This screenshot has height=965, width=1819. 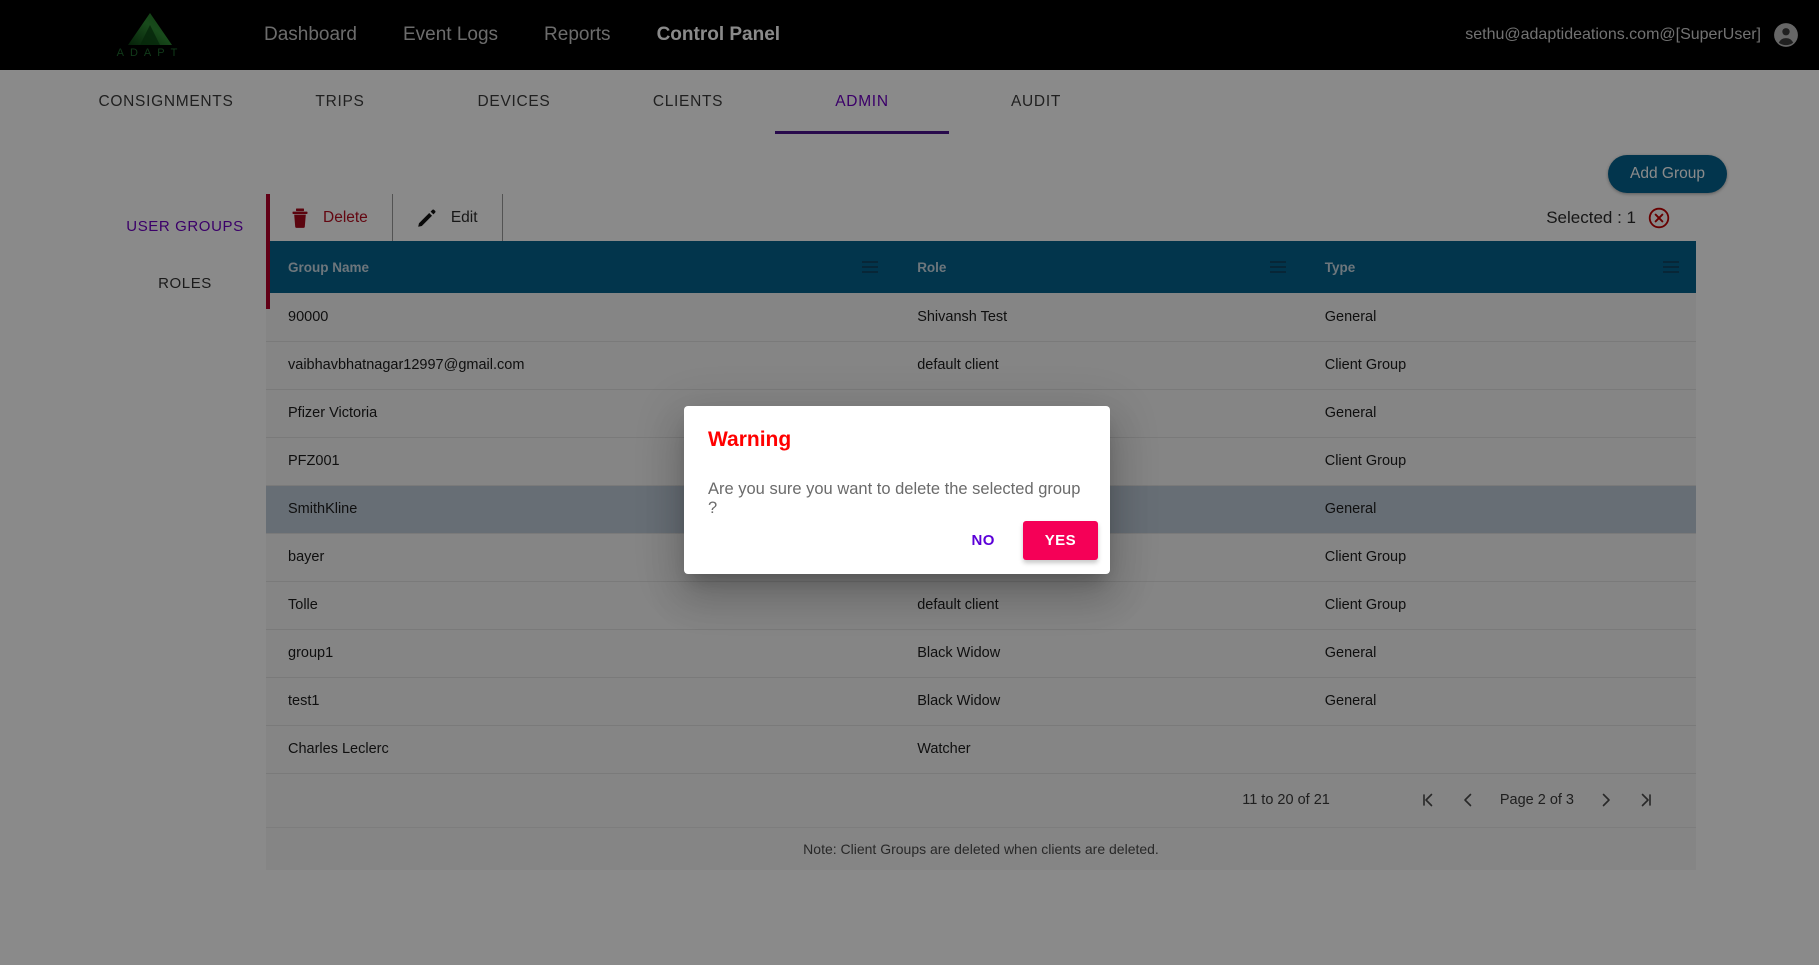 I want to click on dialog-title: Warning, so click(x=750, y=439).